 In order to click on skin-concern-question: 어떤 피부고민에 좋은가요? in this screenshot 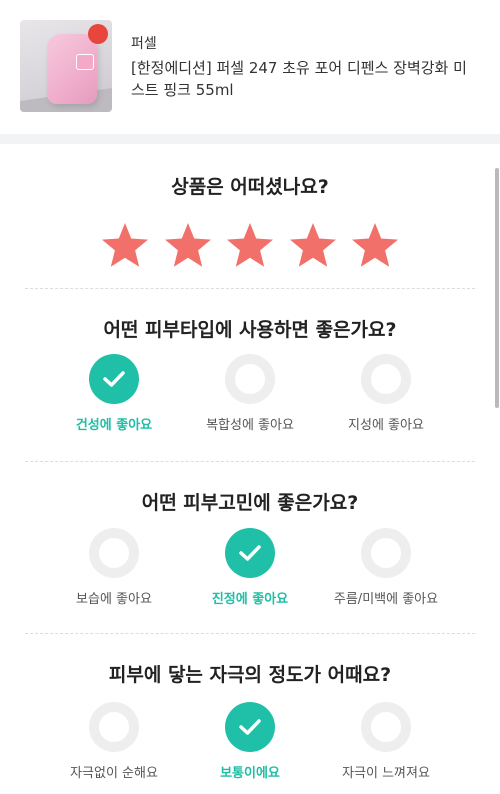, I will do `click(250, 503)`.